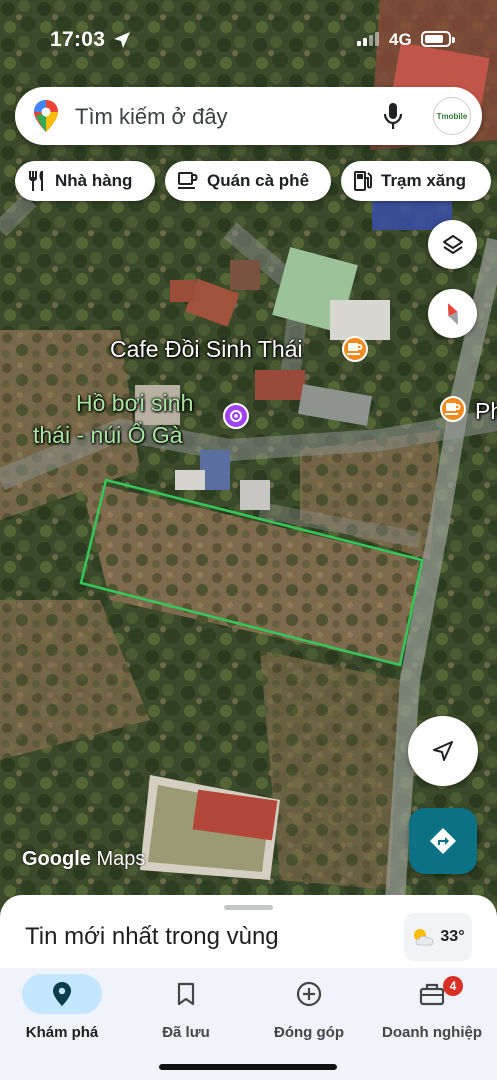  I want to click on home-indicator, so click(248, 1067).